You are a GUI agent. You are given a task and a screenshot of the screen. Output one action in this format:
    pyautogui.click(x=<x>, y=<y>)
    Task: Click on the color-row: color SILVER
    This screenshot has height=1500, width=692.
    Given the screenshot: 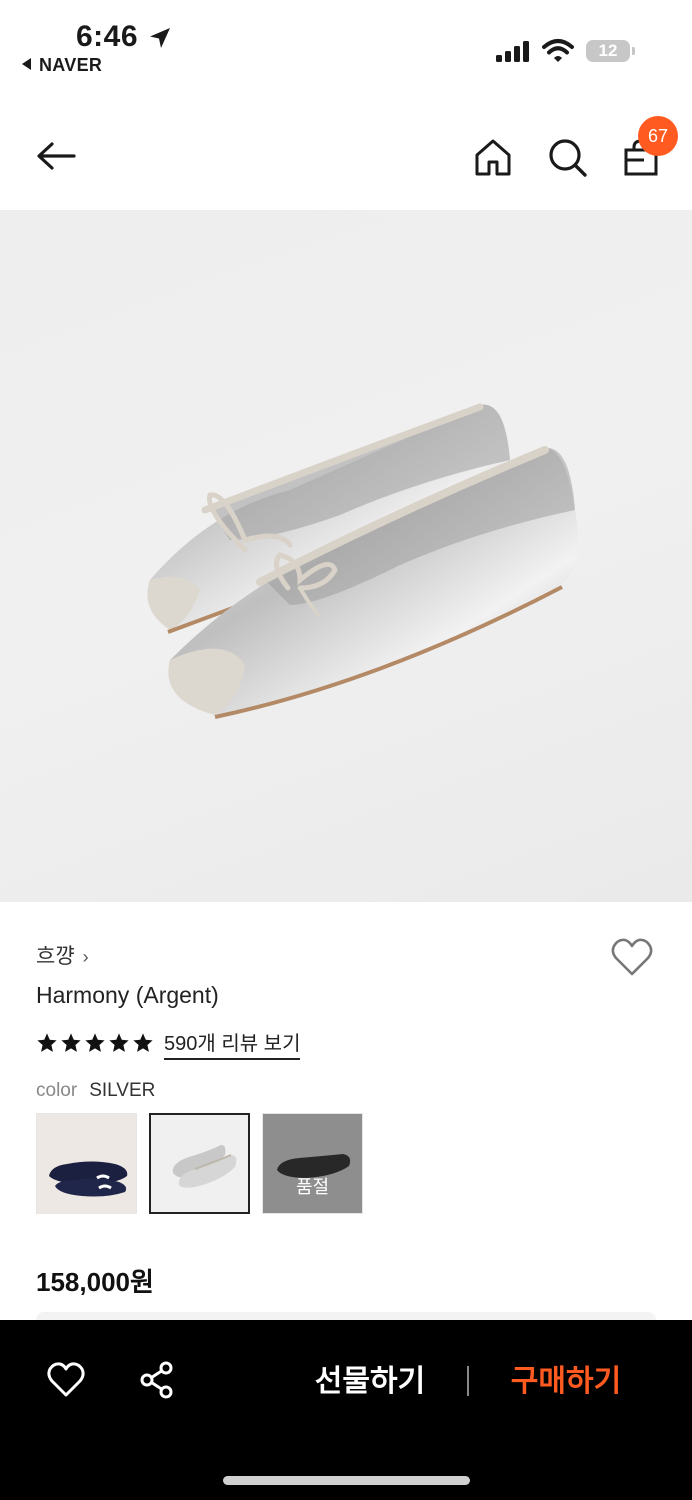 What is the action you would take?
    pyautogui.click(x=95, y=1091)
    